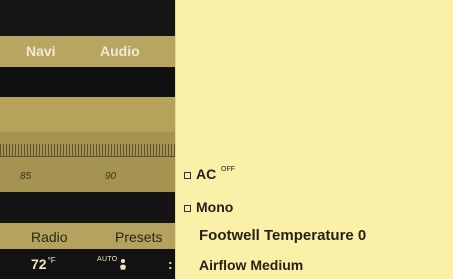 The height and width of the screenshot is (279, 453). What do you see at coordinates (123, 264) in the screenshot?
I see `fan-icon` at bounding box center [123, 264].